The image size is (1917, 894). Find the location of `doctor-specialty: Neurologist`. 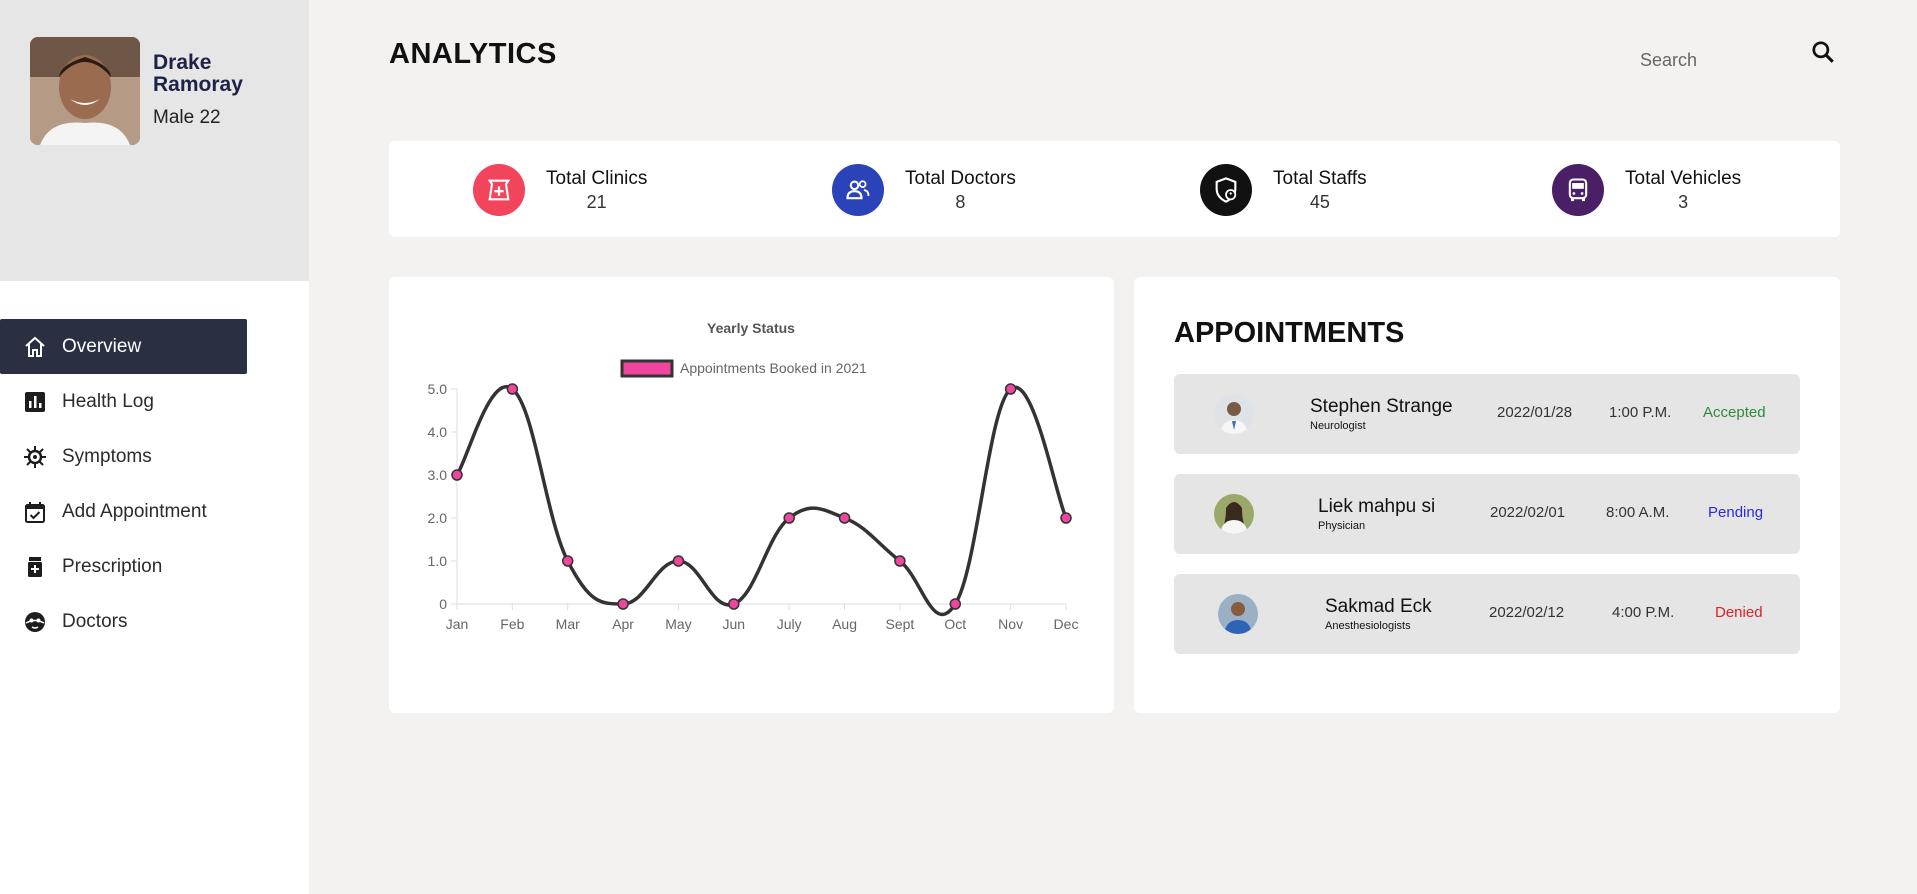

doctor-specialty: Neurologist is located at coordinates (1338, 426).